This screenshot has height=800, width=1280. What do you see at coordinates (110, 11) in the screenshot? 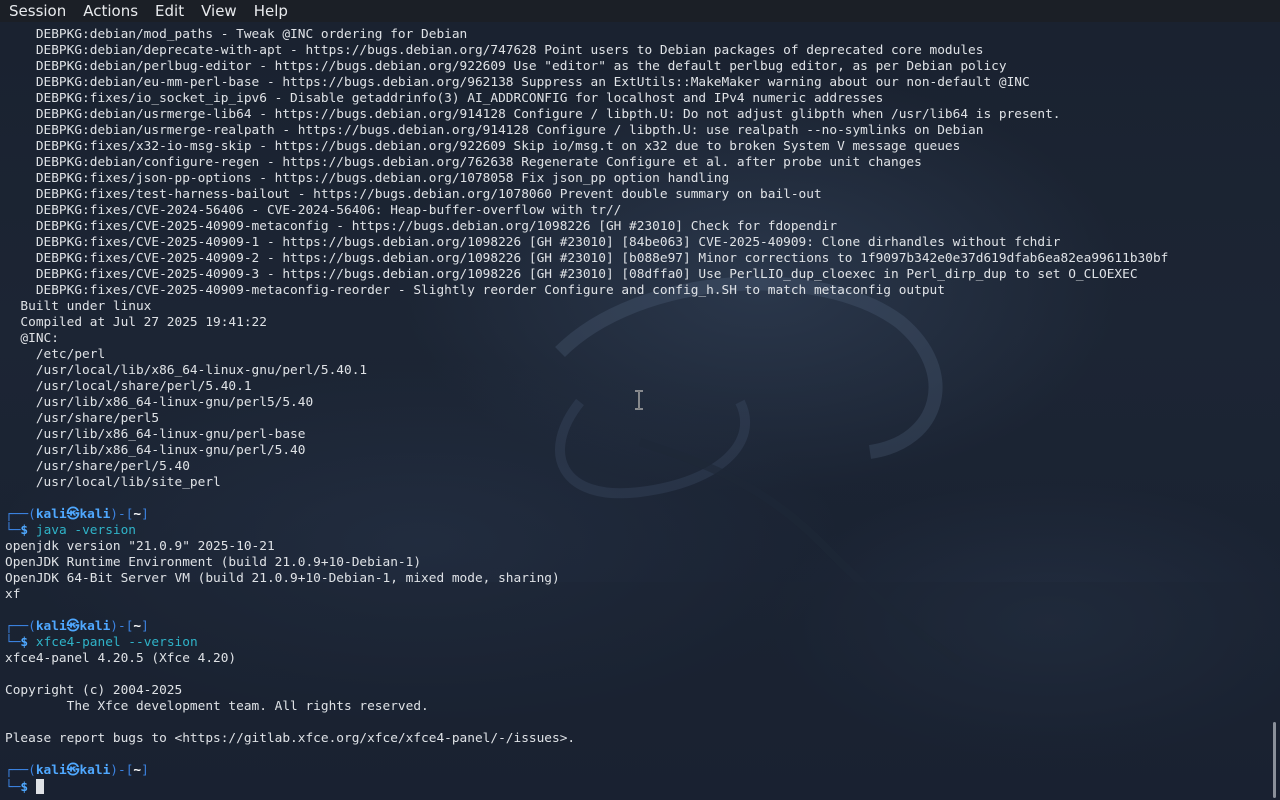
I see `menu-actions: Actions` at bounding box center [110, 11].